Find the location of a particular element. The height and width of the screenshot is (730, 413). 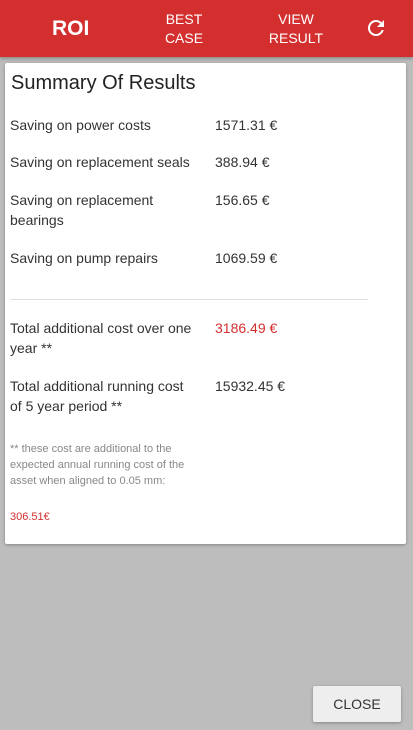

row-value-total-five-year: 15932.45 € is located at coordinates (250, 386).